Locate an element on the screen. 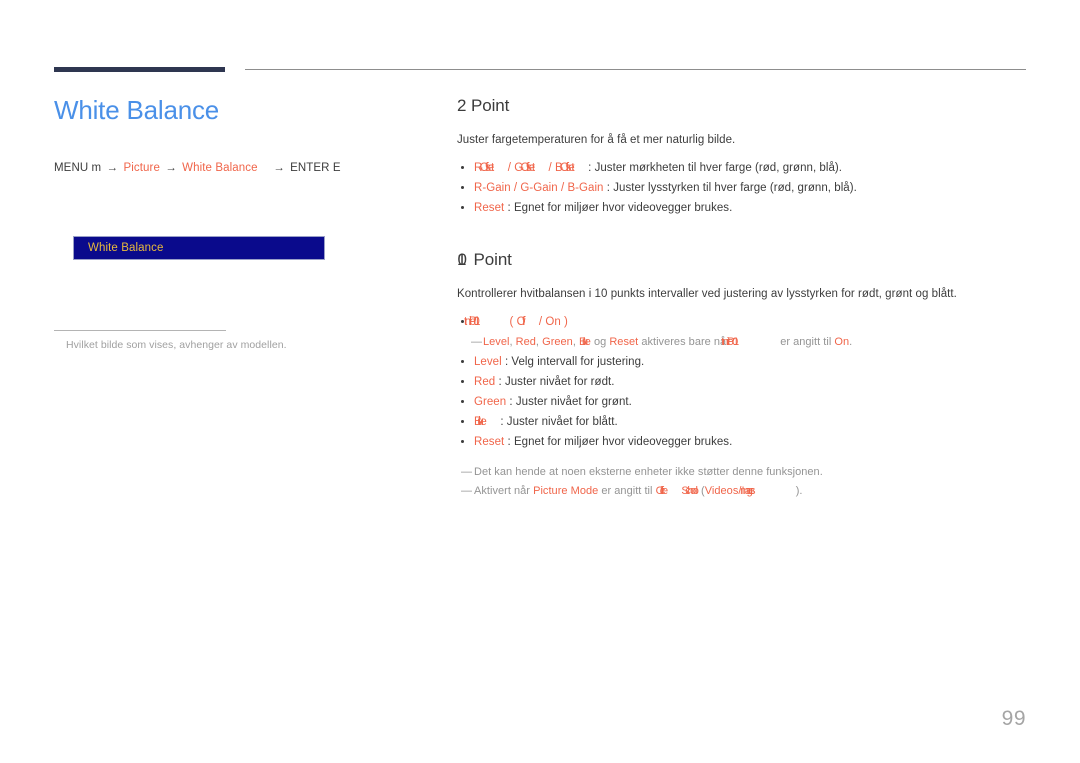  header-rule-thin is located at coordinates (635, 69).